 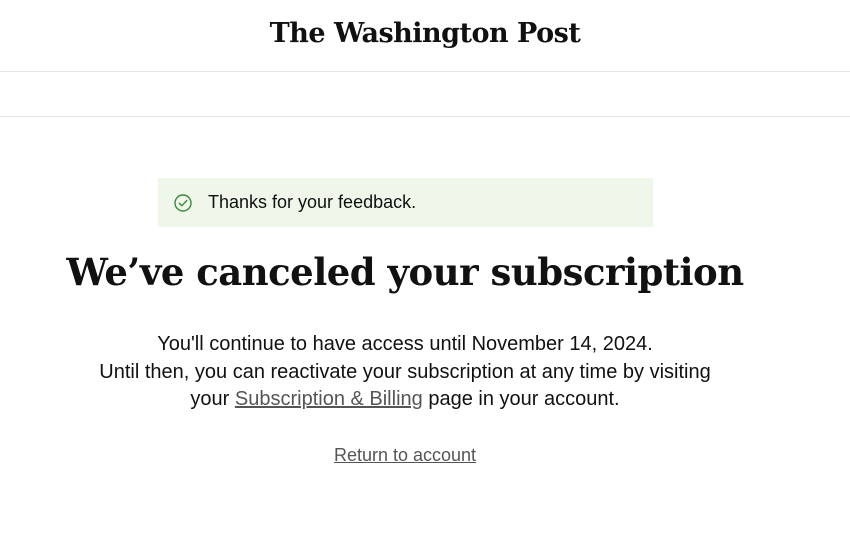 I want to click on return-to-account-link: Return to account, so click(x=405, y=455).